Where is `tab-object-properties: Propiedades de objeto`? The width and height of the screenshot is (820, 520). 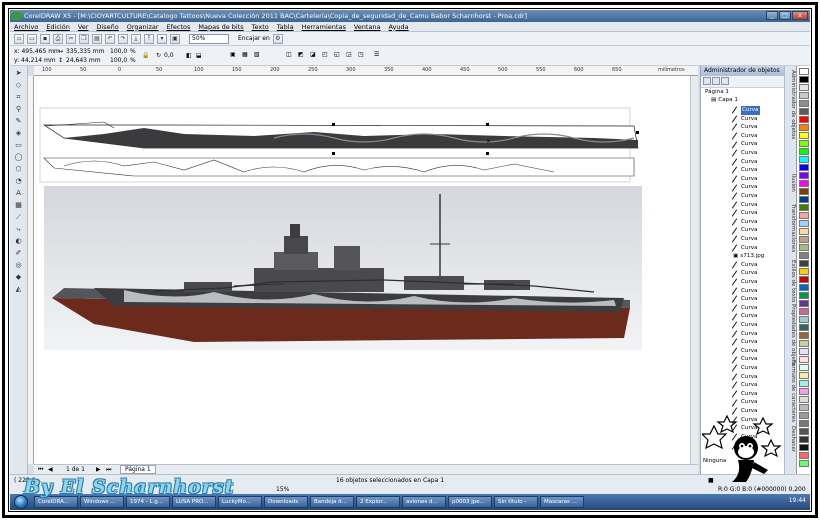
tab-object-properties: Propiedades de objeto is located at coordinates (791, 334).